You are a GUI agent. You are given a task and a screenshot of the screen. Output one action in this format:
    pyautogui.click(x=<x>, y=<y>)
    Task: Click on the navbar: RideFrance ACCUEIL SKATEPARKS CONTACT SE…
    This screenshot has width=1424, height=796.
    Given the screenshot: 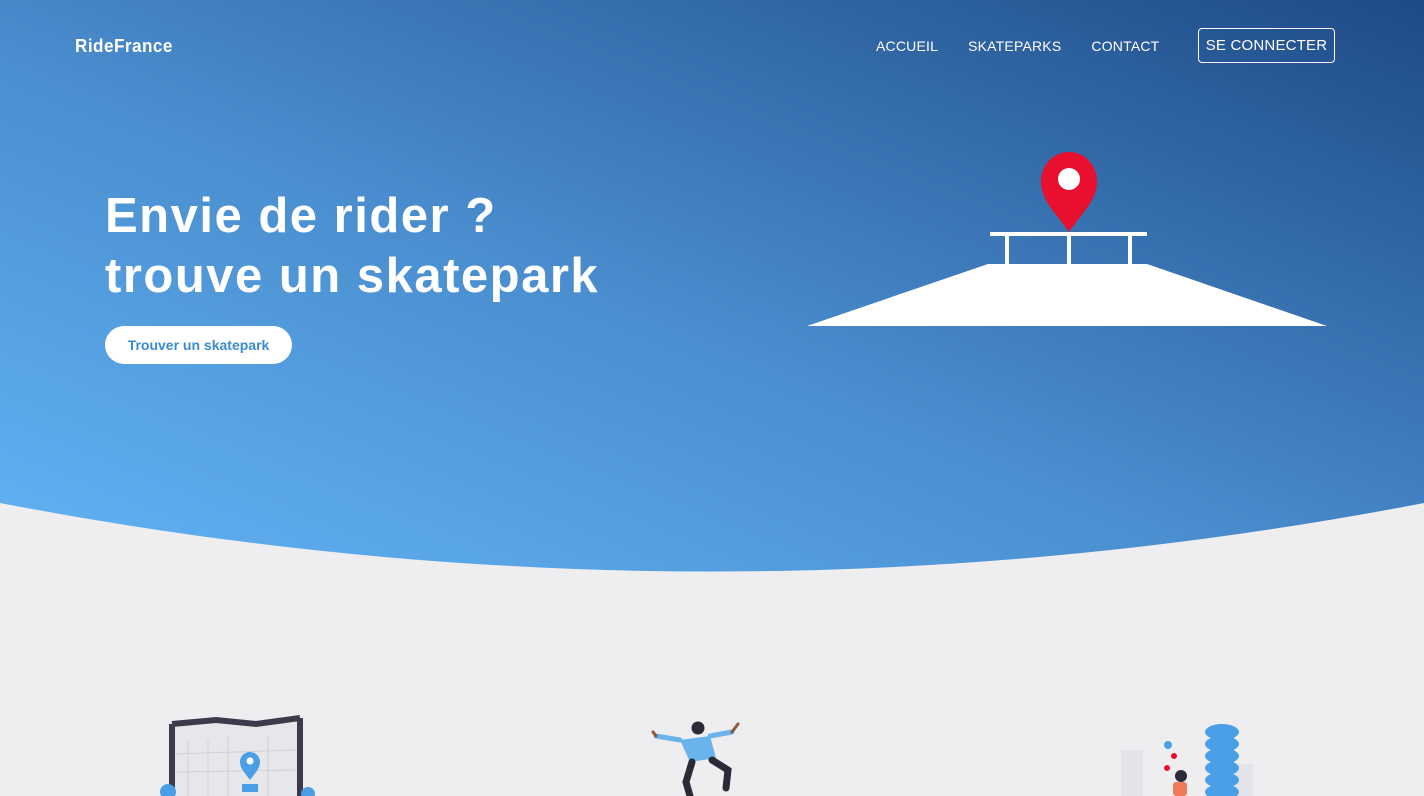 What is the action you would take?
    pyautogui.click(x=712, y=46)
    